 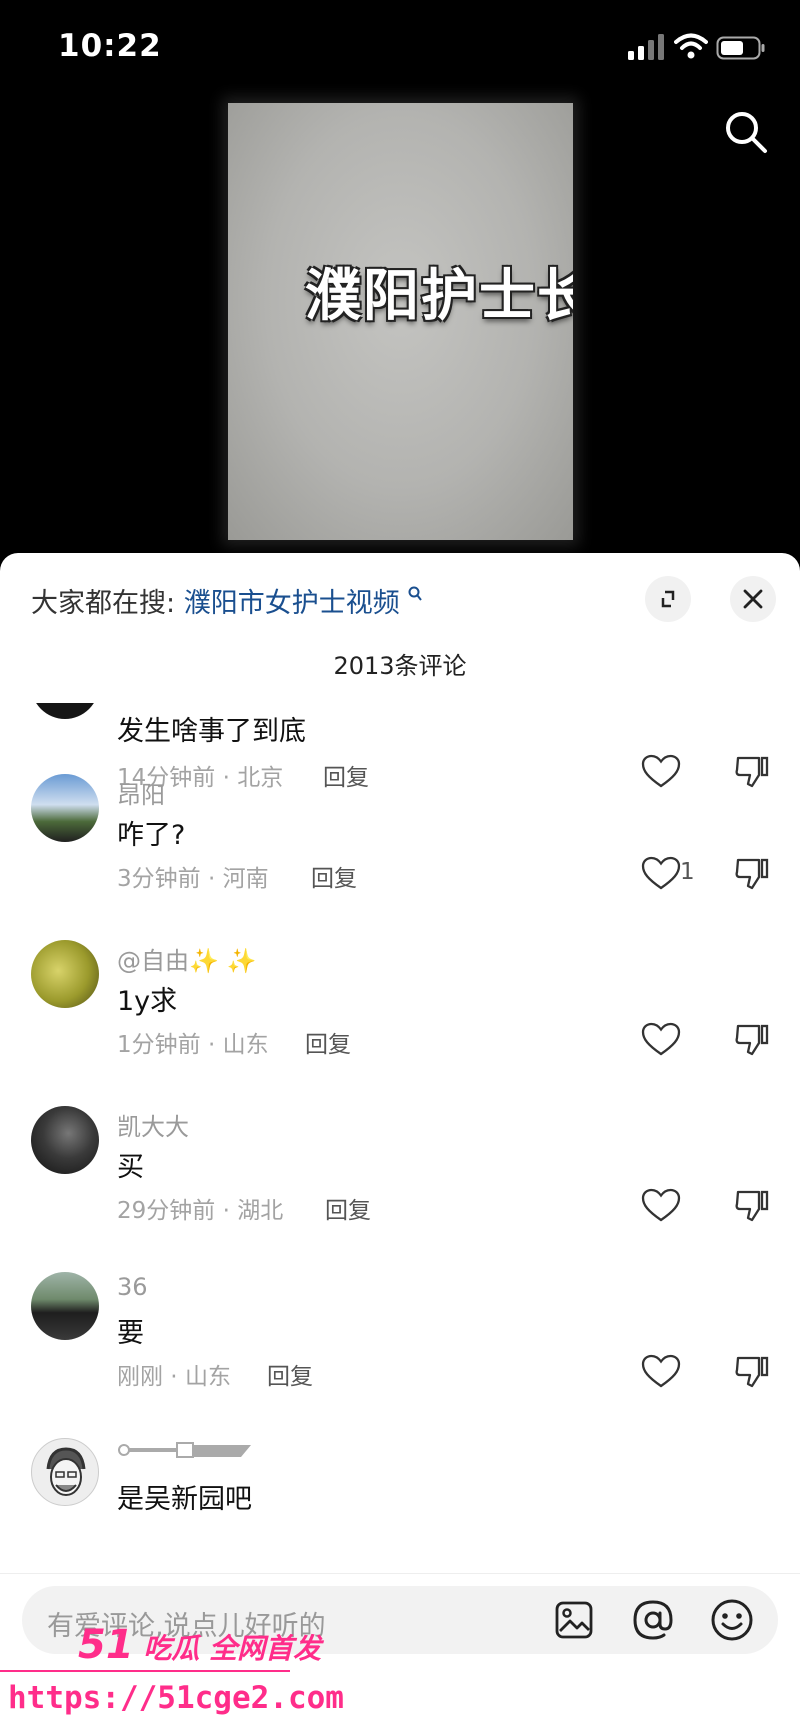 What do you see at coordinates (106, 1645) in the screenshot?
I see `watermark-number: 51` at bounding box center [106, 1645].